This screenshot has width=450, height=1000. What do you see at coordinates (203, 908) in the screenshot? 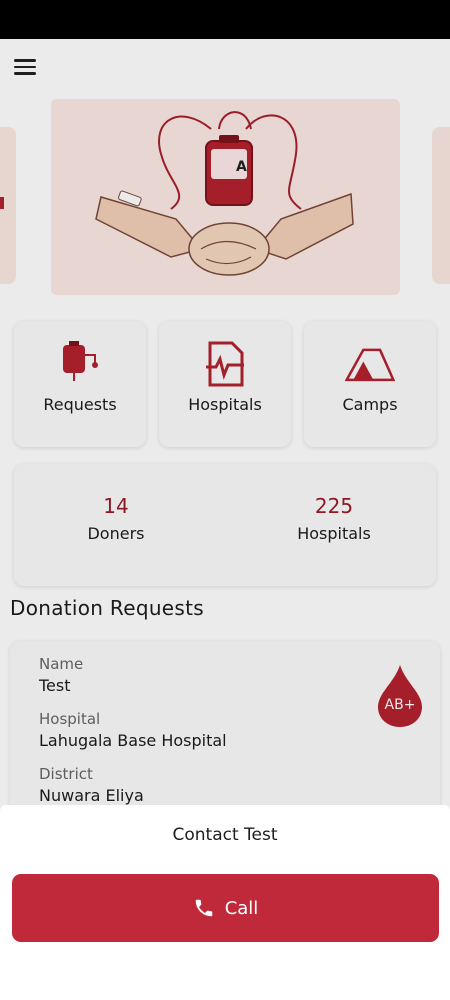
I see `phone-icon` at bounding box center [203, 908].